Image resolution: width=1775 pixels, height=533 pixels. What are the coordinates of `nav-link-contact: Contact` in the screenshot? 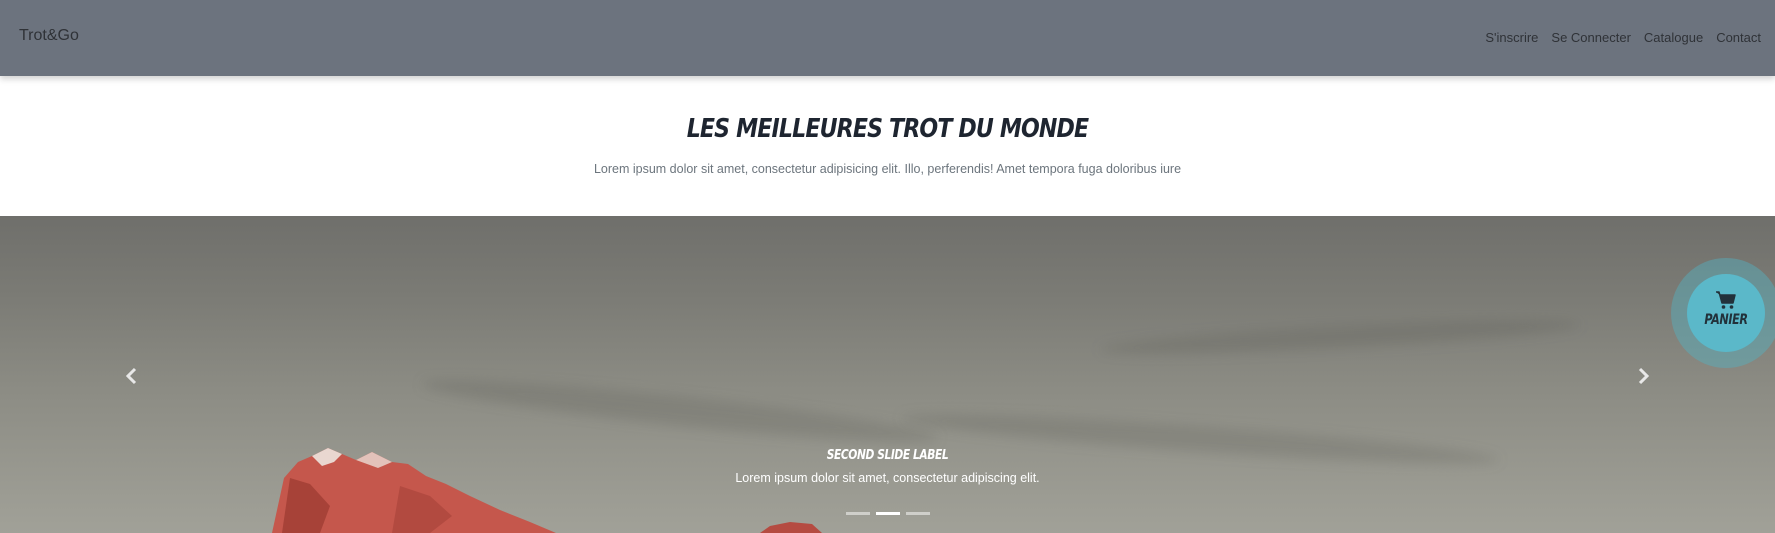 It's located at (1738, 37).